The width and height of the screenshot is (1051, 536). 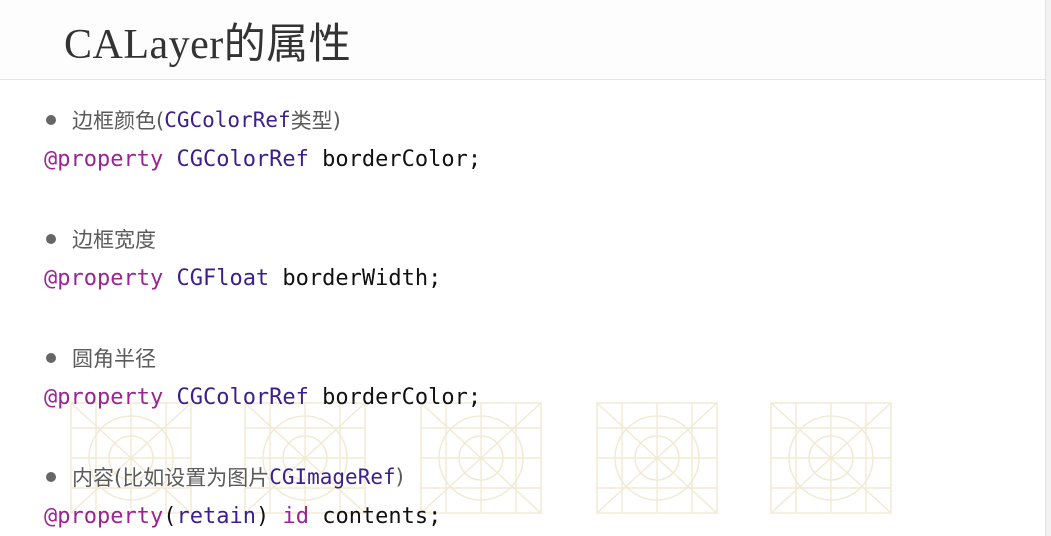 I want to click on code-line: @property CGFloat borderWidth;, so click(x=242, y=279).